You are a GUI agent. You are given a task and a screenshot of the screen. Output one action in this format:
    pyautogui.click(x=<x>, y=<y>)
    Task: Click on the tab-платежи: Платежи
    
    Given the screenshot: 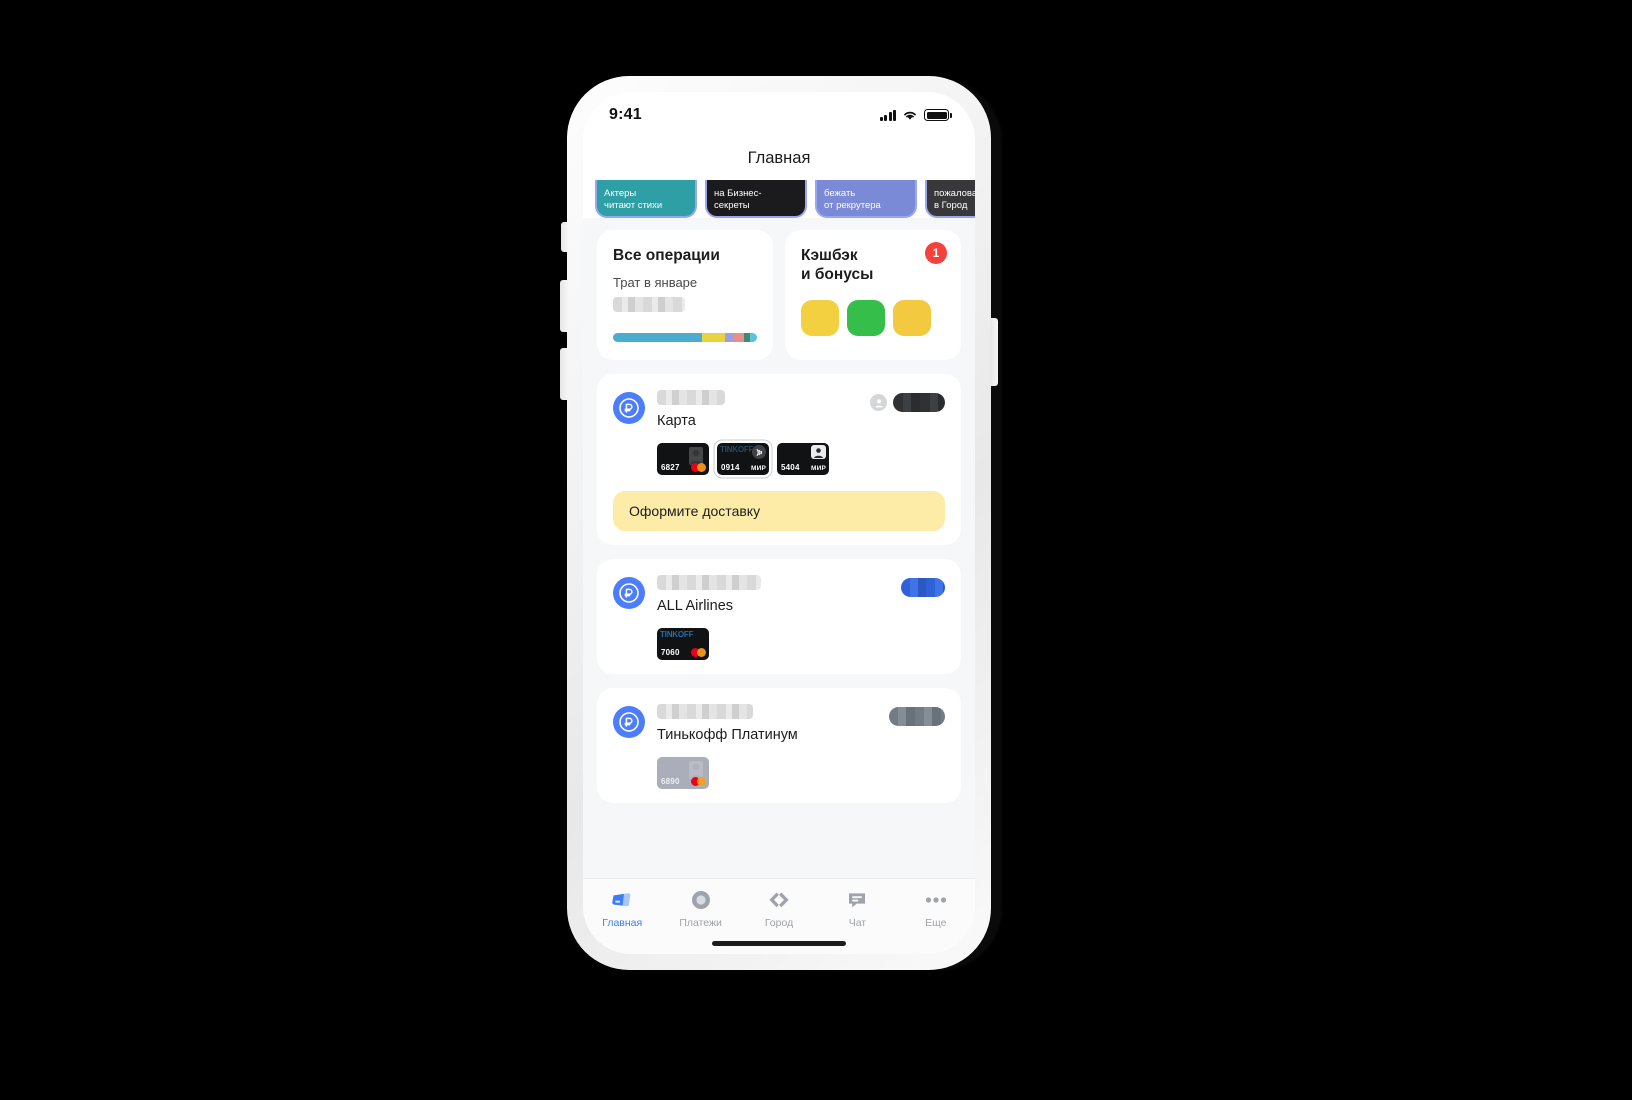 What is the action you would take?
    pyautogui.click(x=700, y=908)
    